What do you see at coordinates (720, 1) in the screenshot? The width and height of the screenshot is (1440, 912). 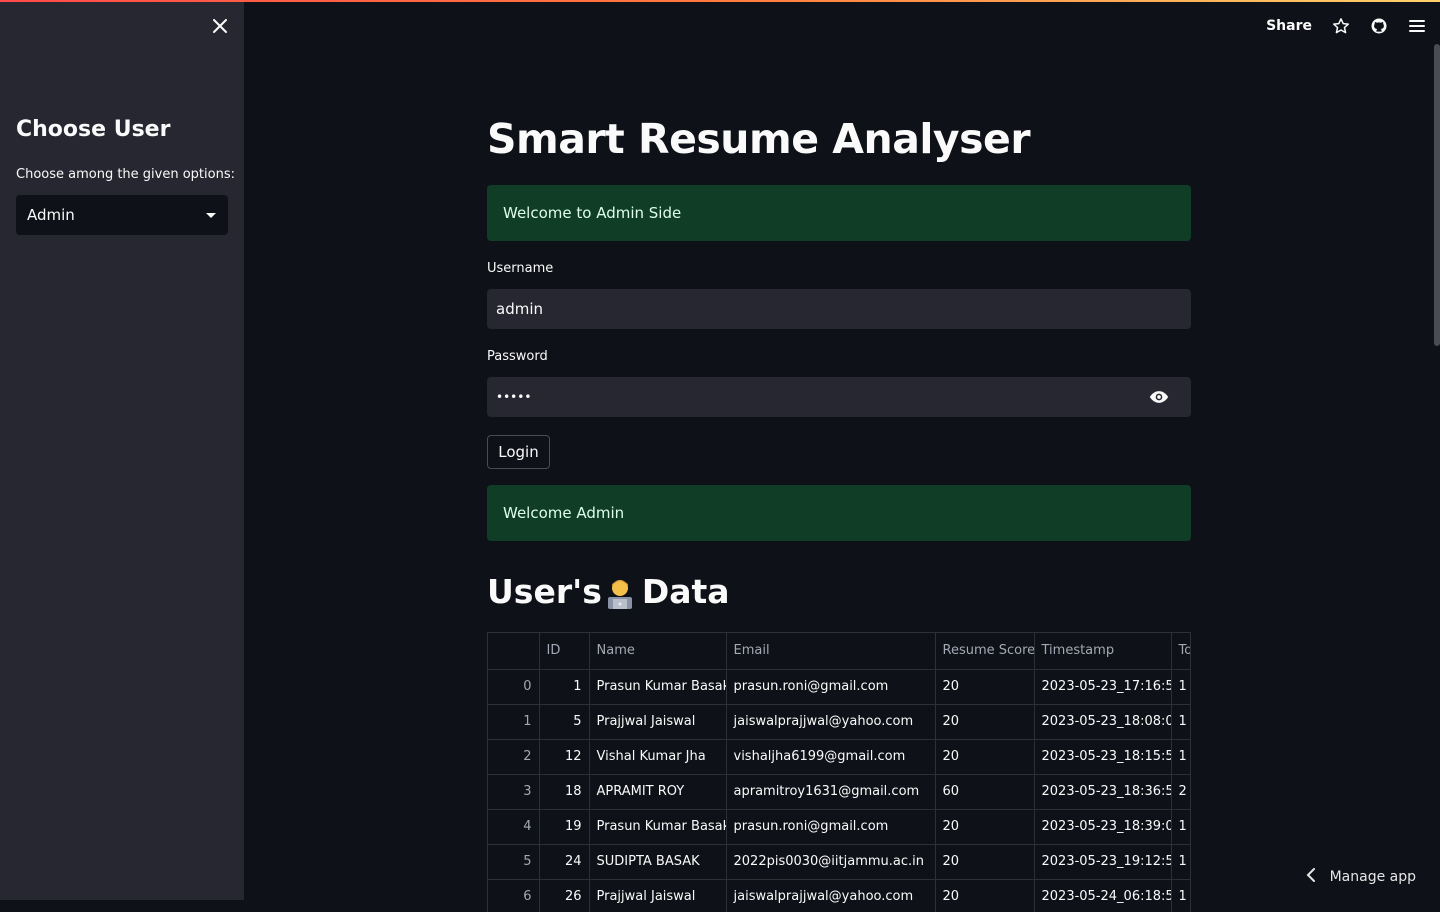 I see `top-decoration-bar` at bounding box center [720, 1].